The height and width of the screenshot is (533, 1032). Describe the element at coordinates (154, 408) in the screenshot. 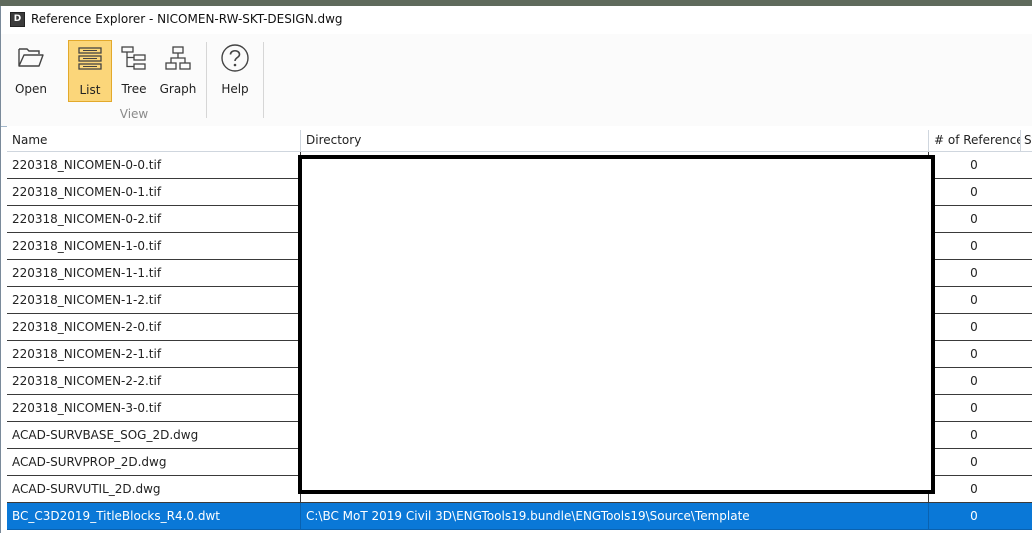

I see `cell-name: 220318_NICOMEN-3-0.tif` at that location.